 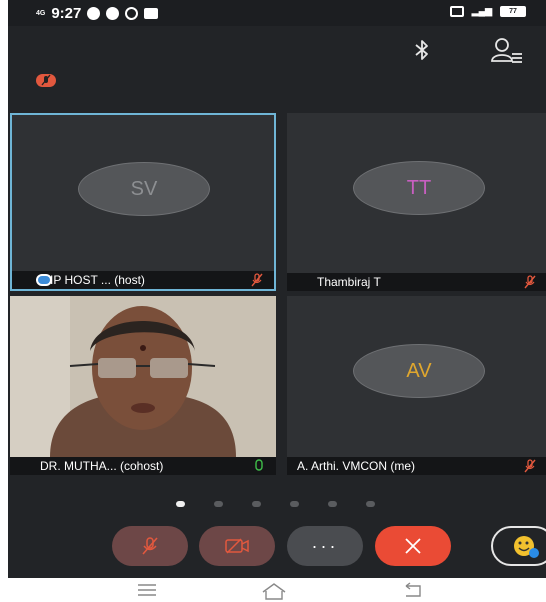 I want to click on nav-home-icon, so click(x=274, y=591).